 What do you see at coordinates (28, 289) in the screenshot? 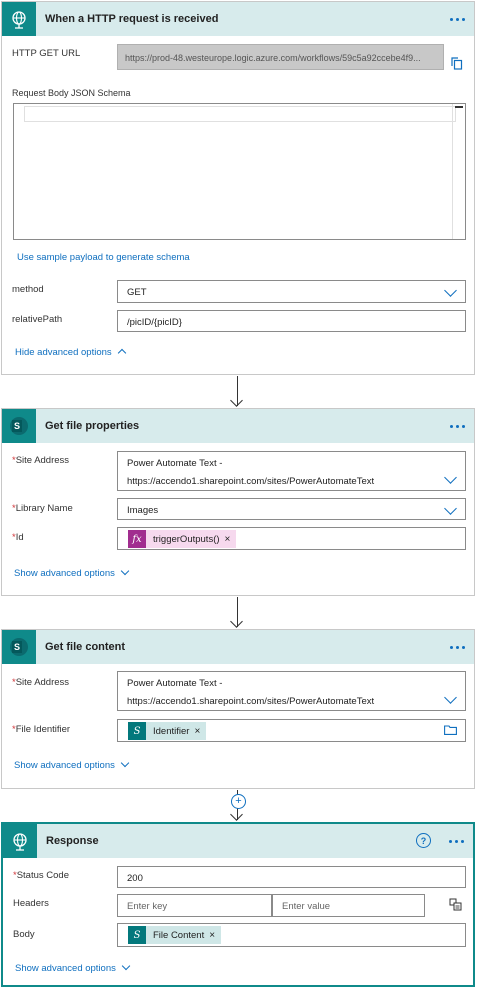
I see `method-label: method` at bounding box center [28, 289].